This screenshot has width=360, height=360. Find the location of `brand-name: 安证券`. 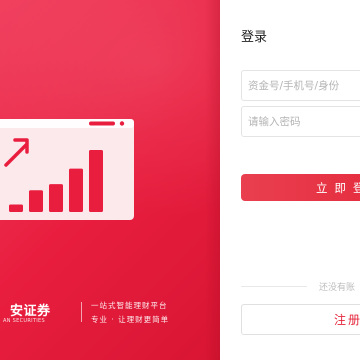

brand-name: 安证券 is located at coordinates (30, 311).